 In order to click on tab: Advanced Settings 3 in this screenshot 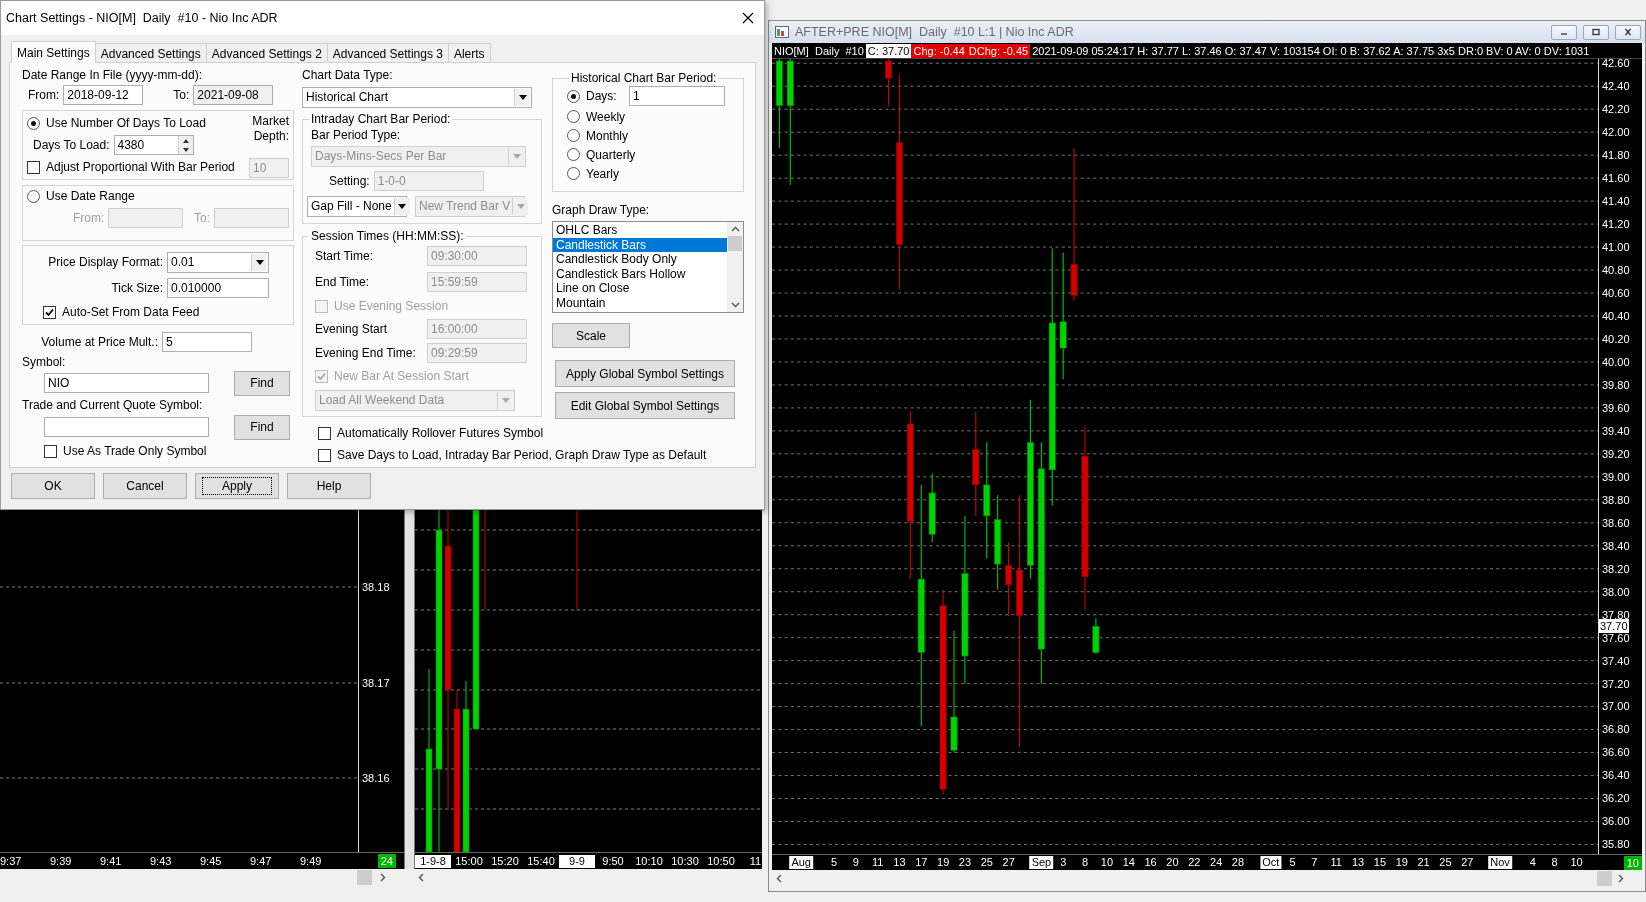, I will do `click(387, 52)`.